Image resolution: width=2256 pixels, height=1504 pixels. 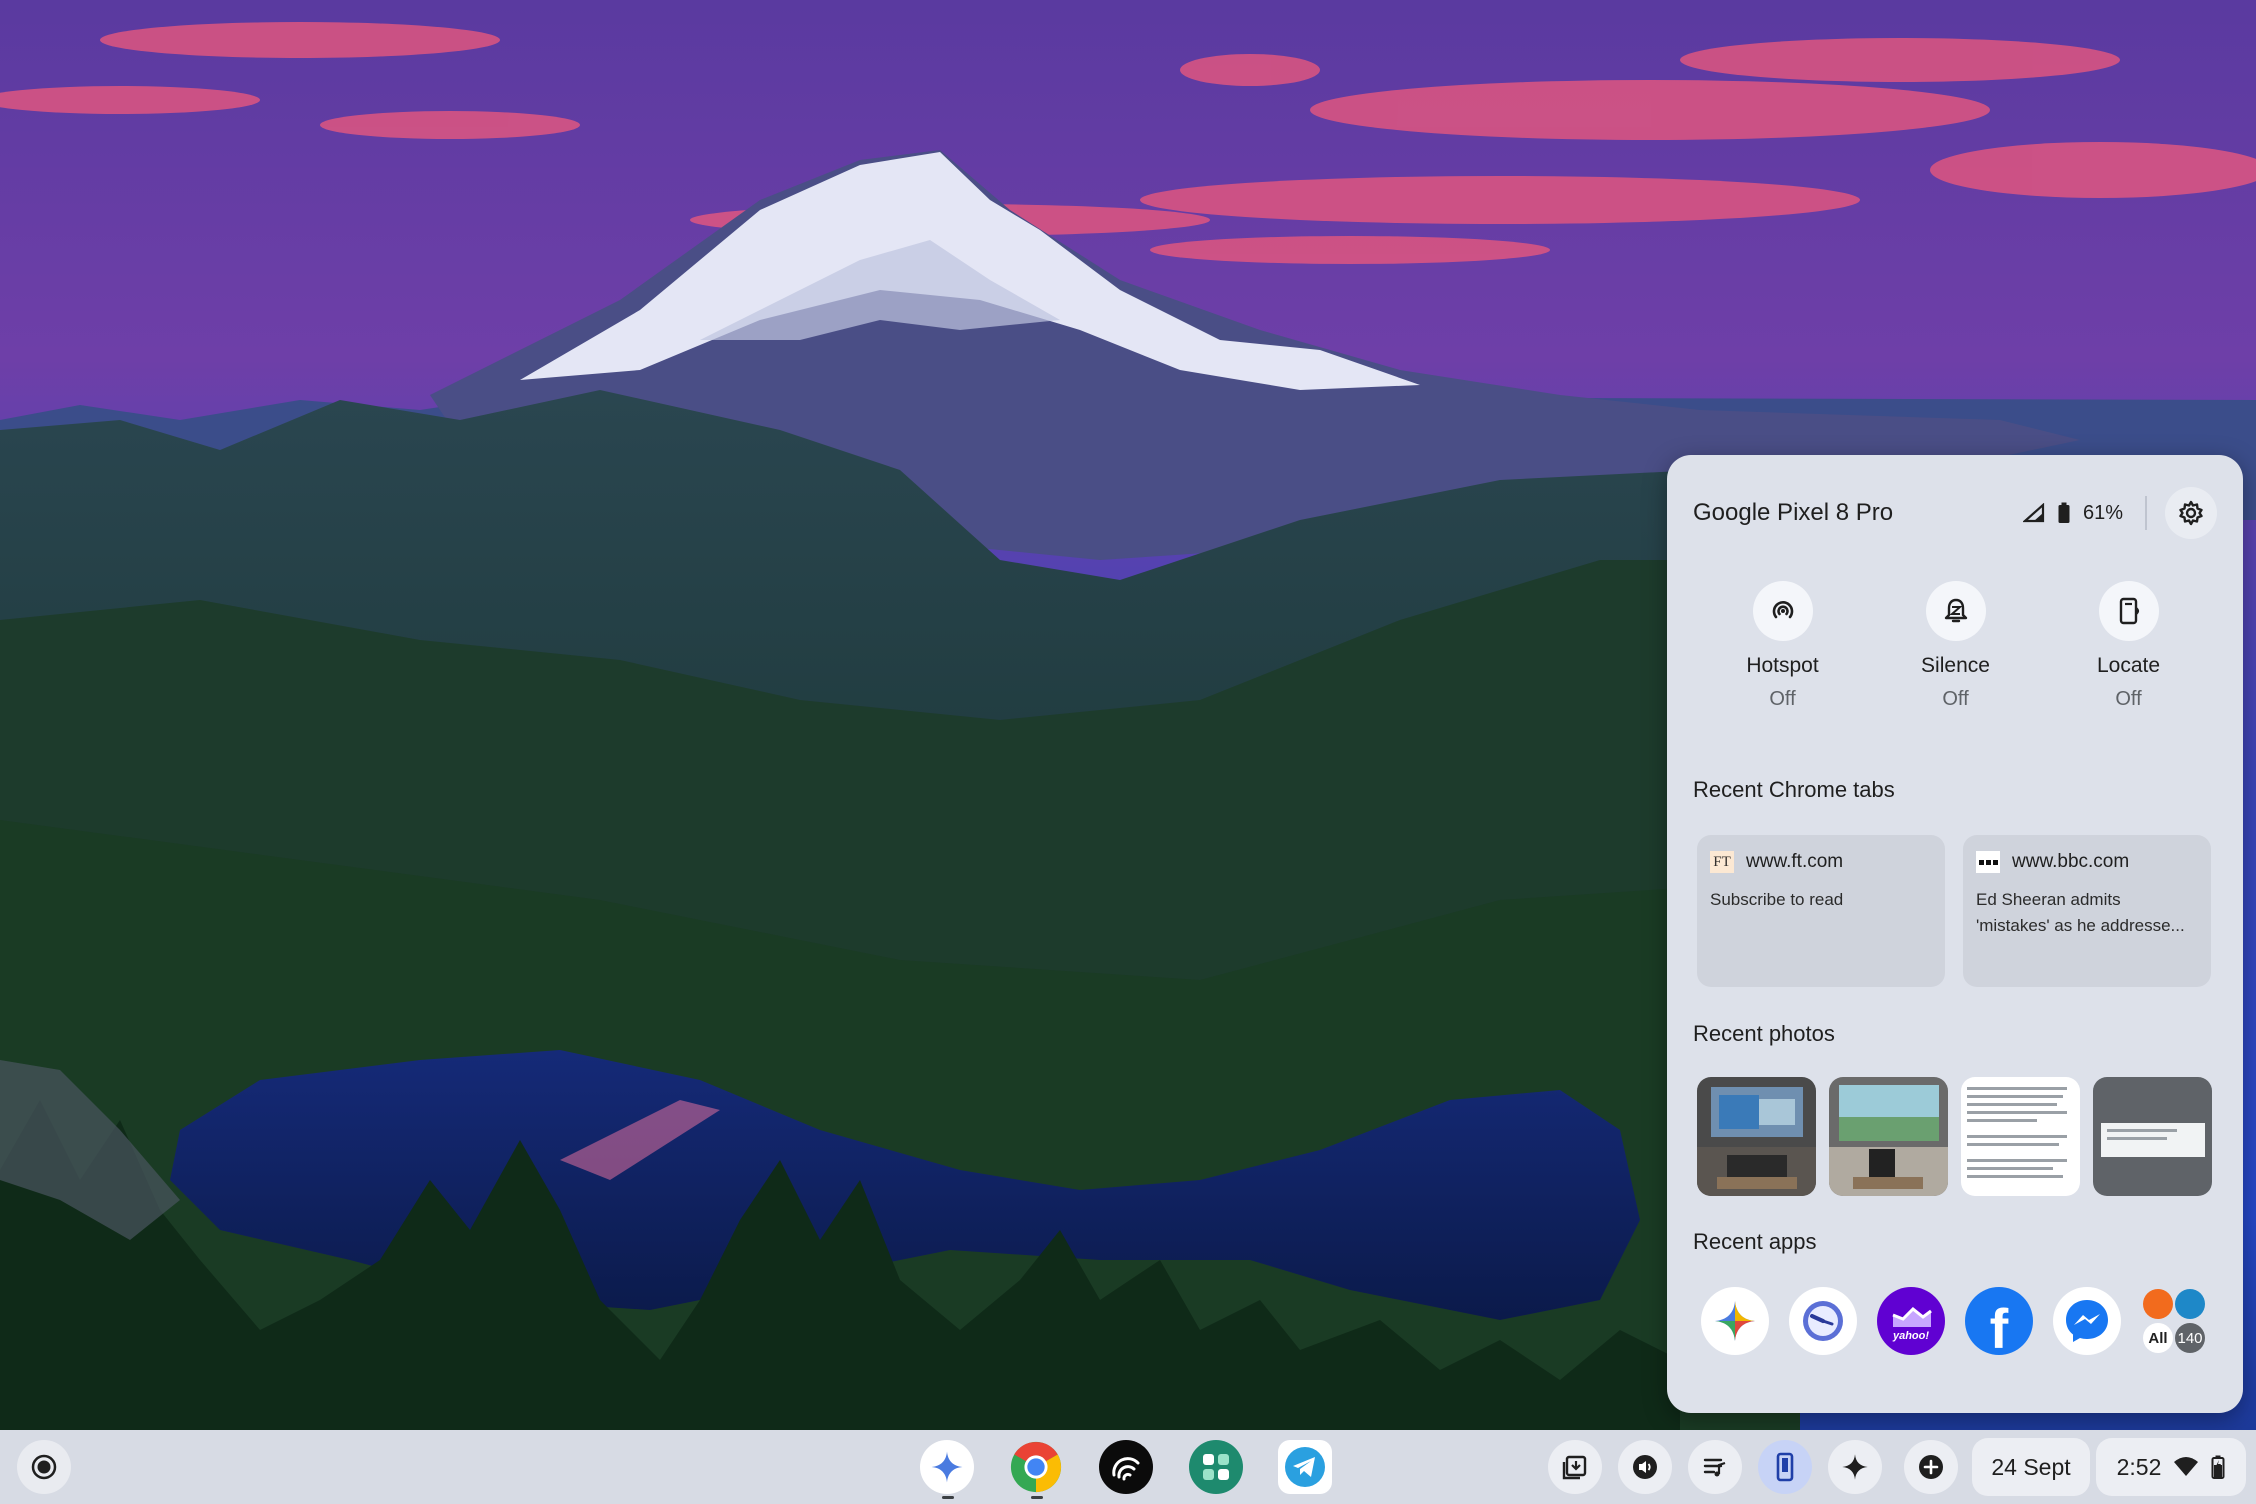 I want to click on shelf-chrome-app, so click(x=1036, y=1469).